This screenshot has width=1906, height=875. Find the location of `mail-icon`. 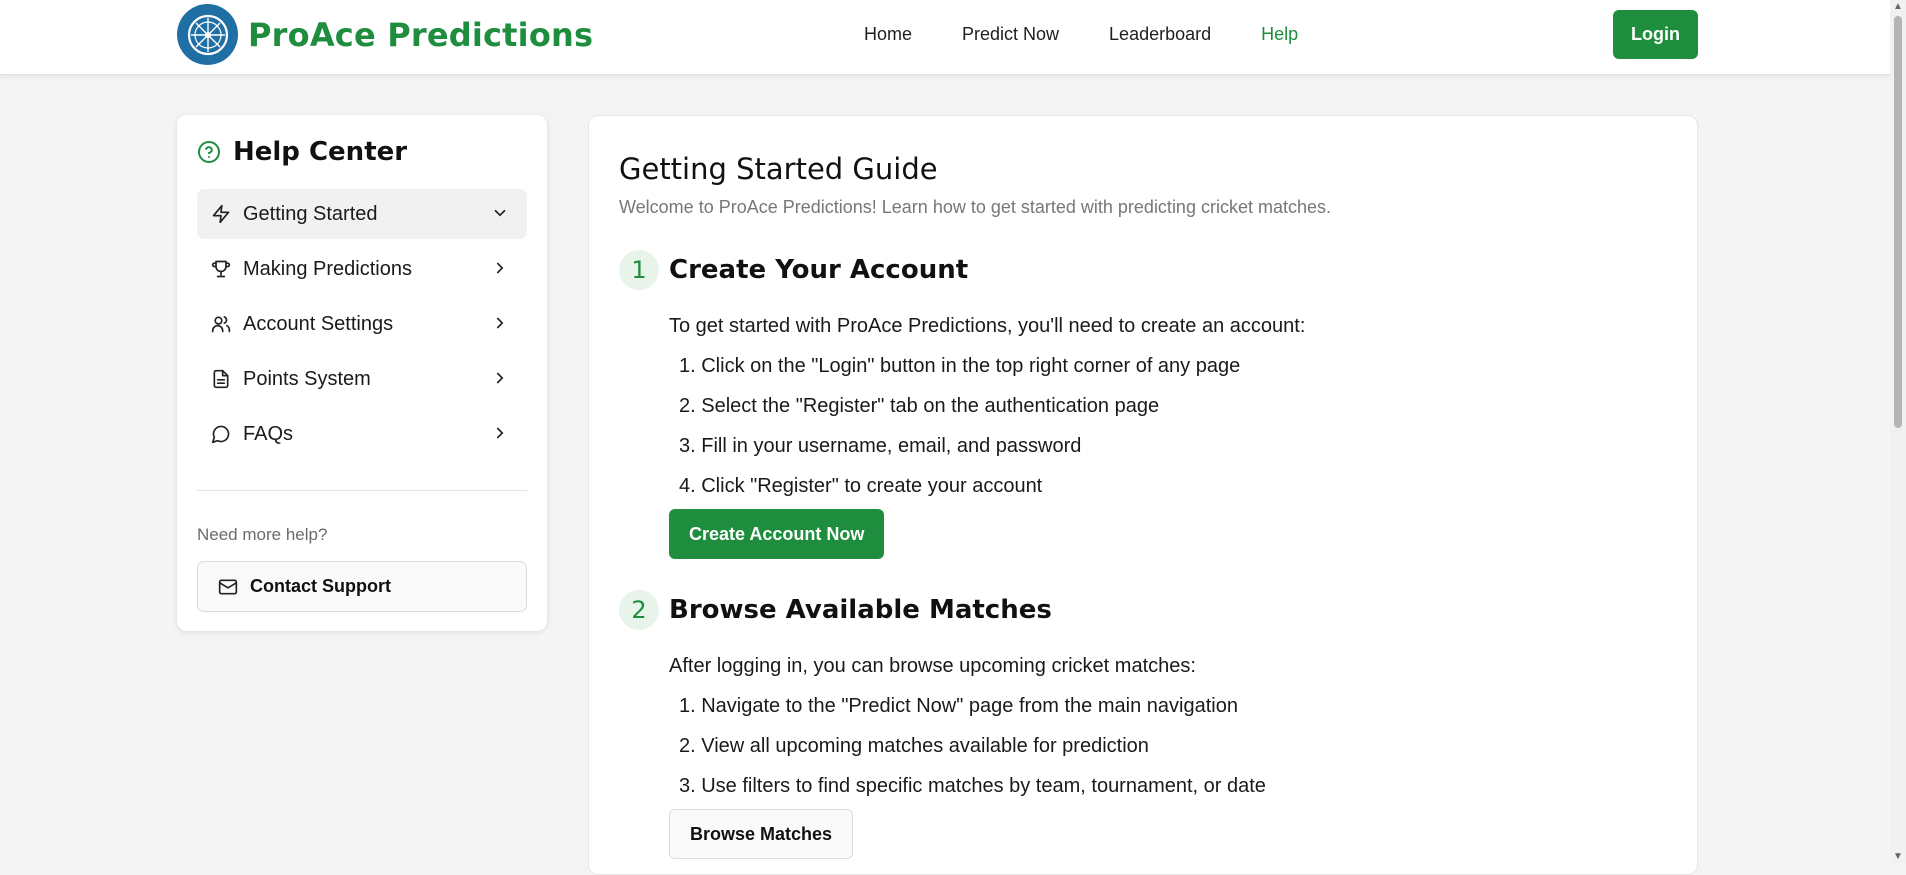

mail-icon is located at coordinates (228, 587).